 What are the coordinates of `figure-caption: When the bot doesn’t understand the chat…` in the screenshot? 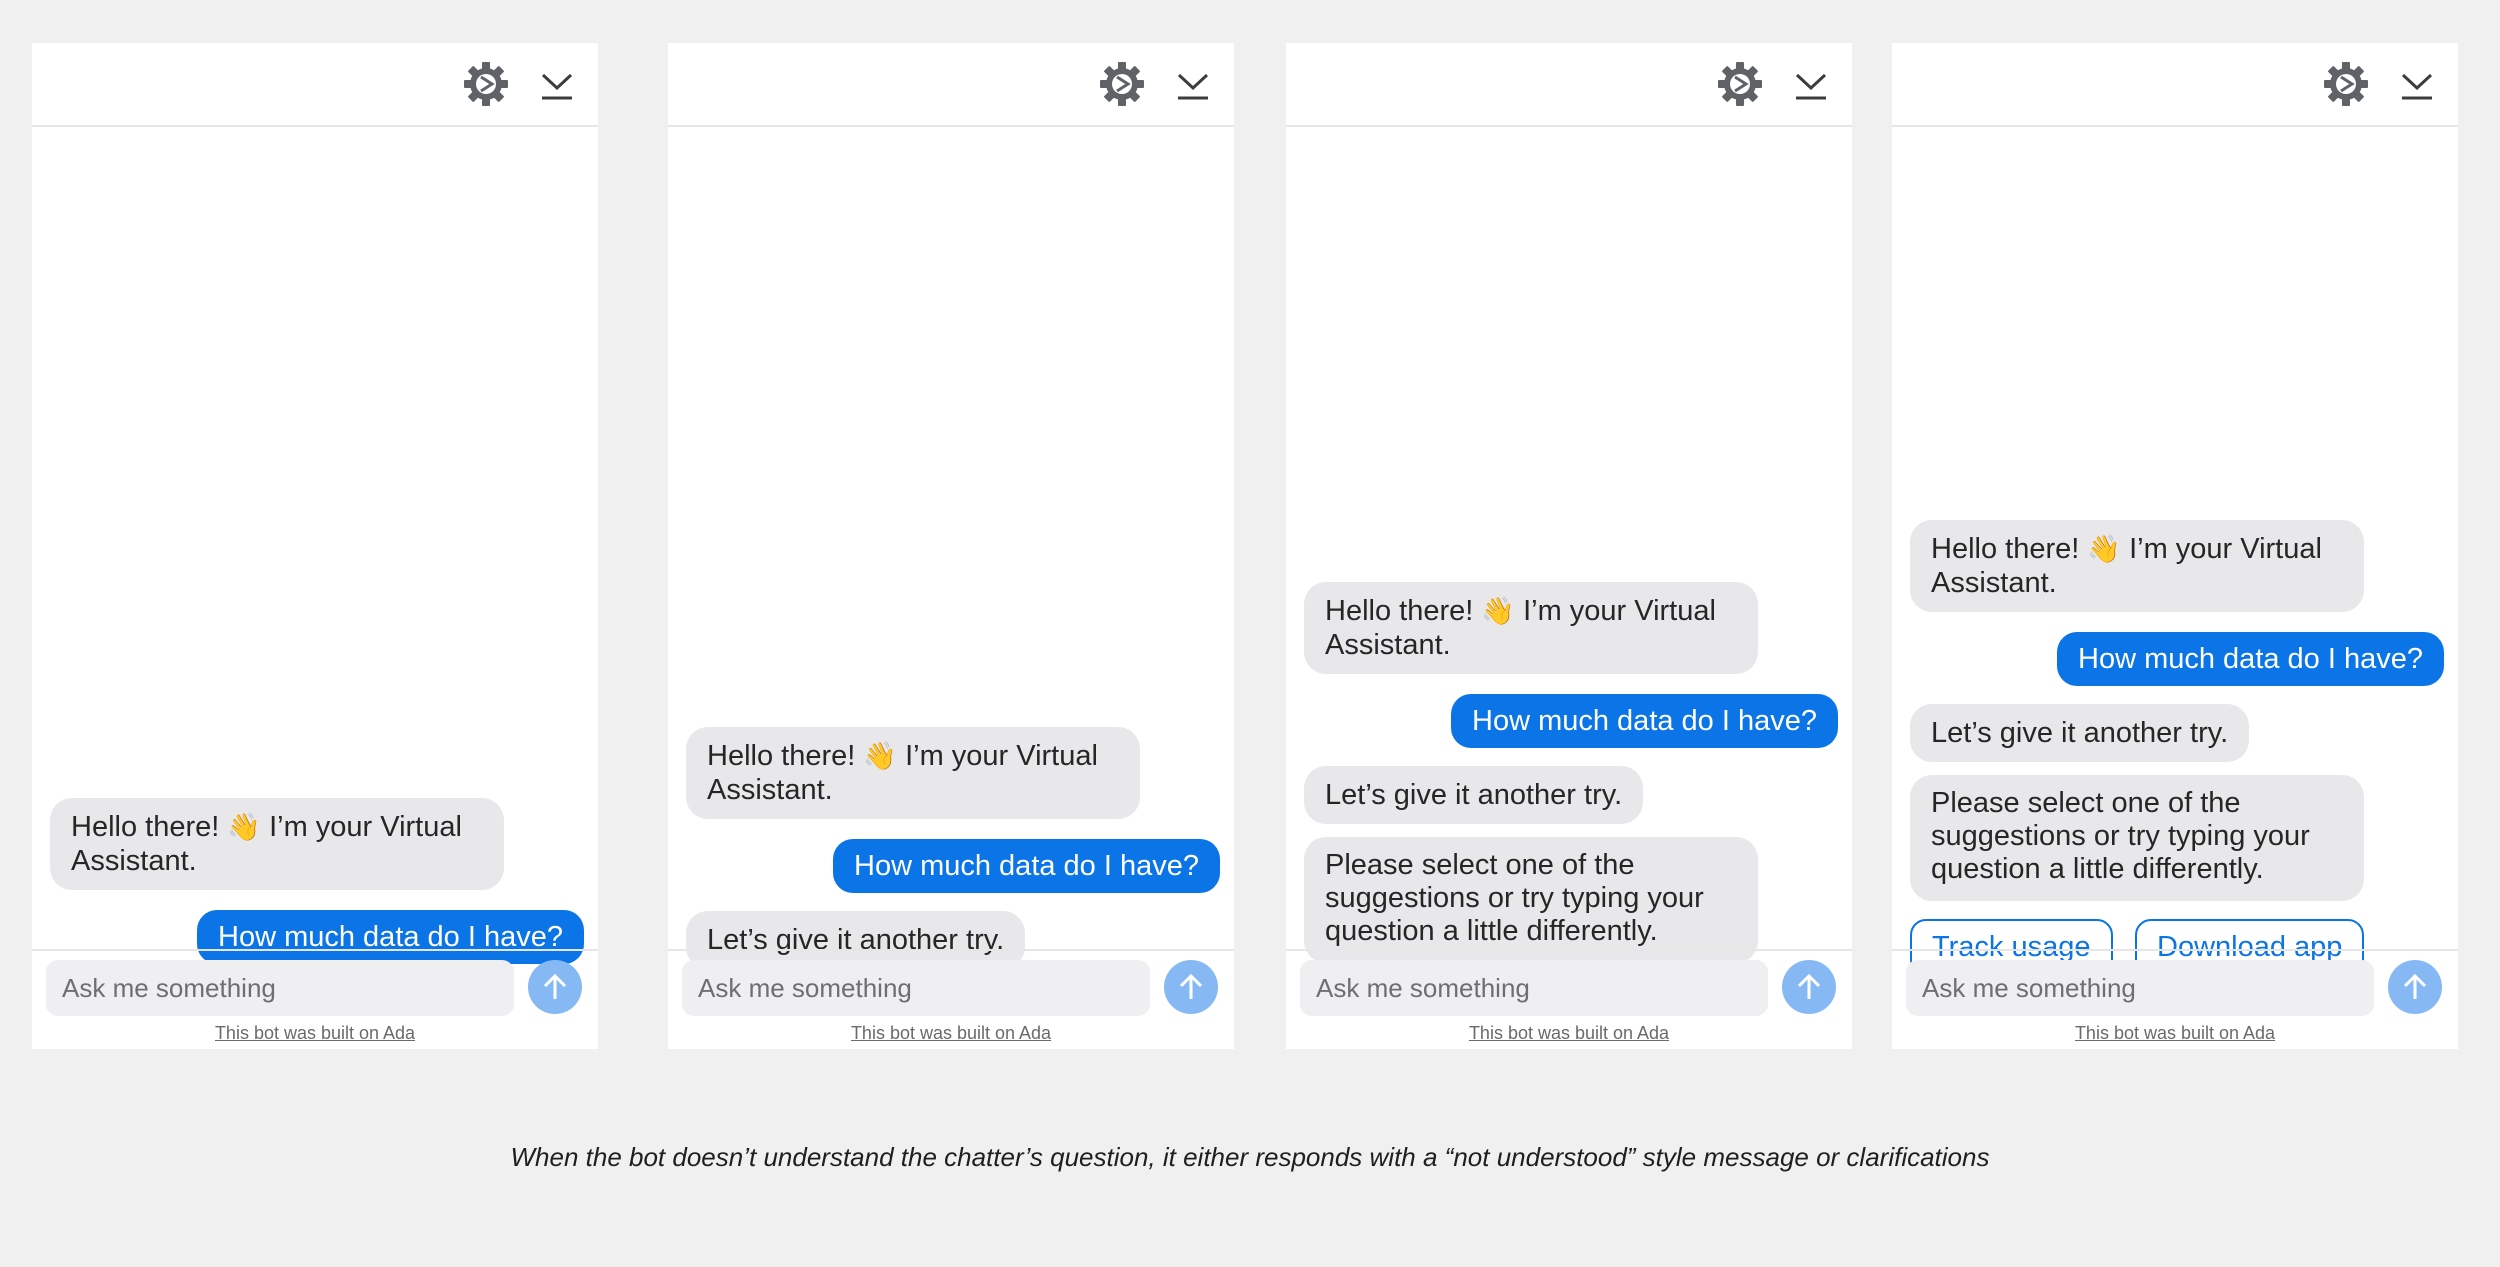 It's located at (1250, 1157).